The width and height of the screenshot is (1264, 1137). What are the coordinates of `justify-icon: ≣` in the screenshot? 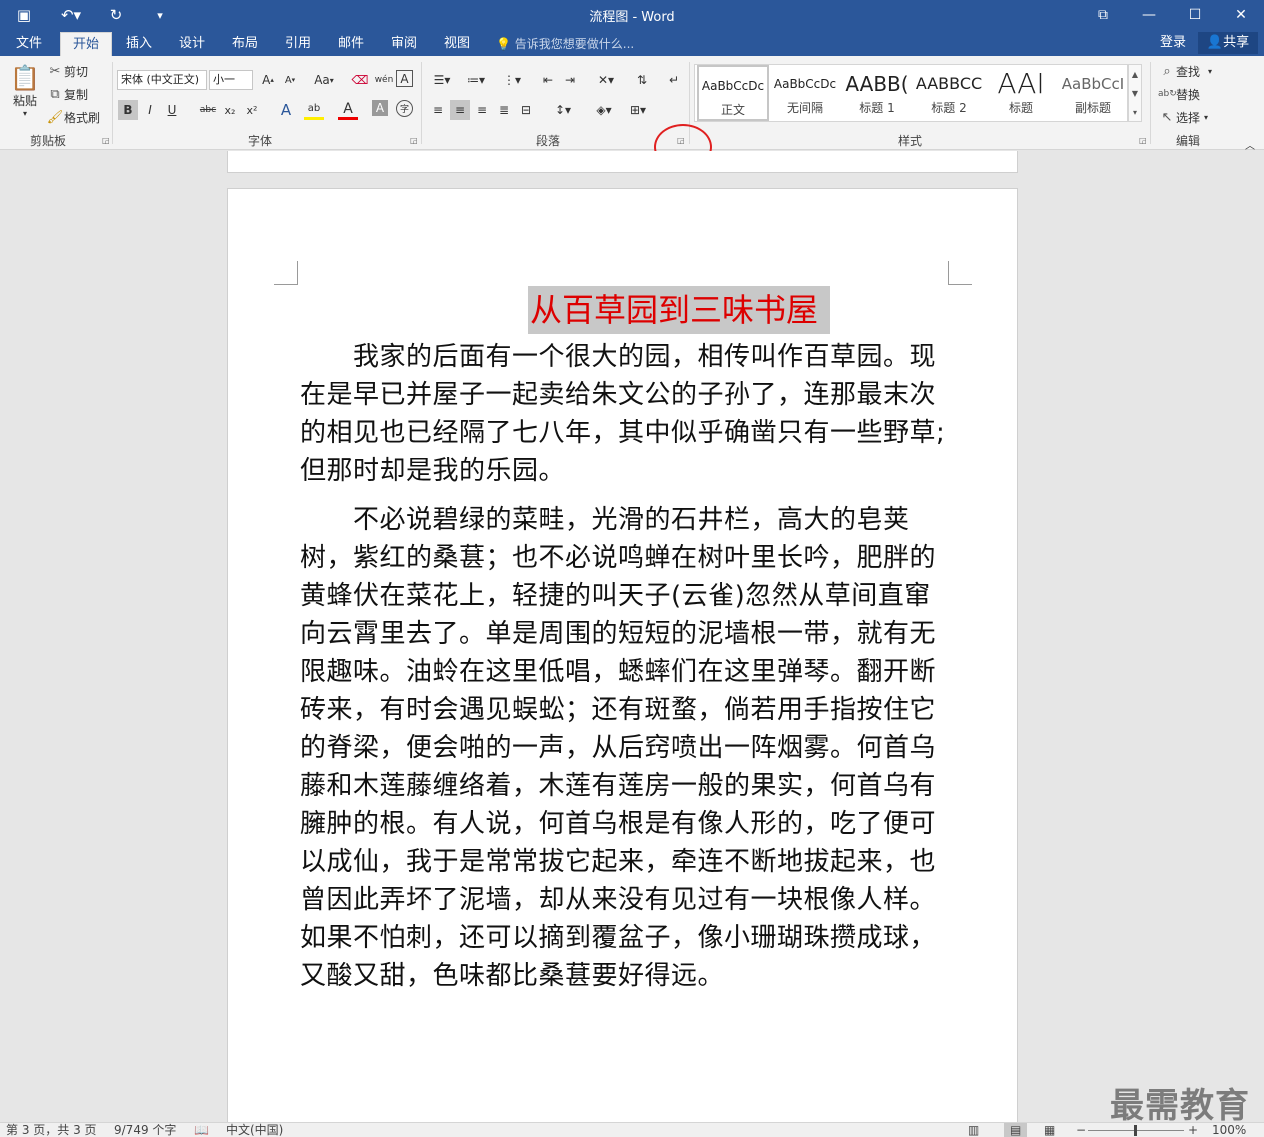 It's located at (504, 110).